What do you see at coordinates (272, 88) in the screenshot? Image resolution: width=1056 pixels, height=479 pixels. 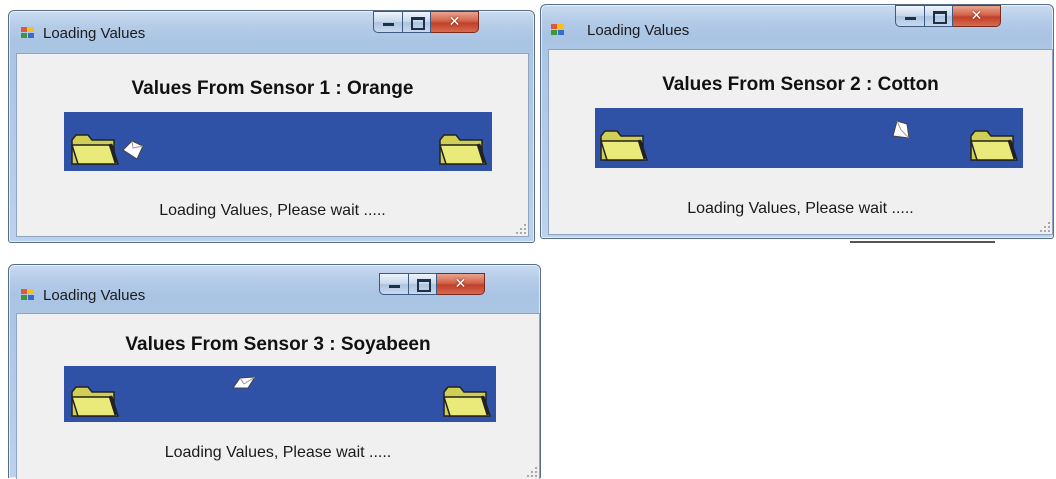 I see `sensor-heading: Values From Sensor 1 : Orange` at bounding box center [272, 88].